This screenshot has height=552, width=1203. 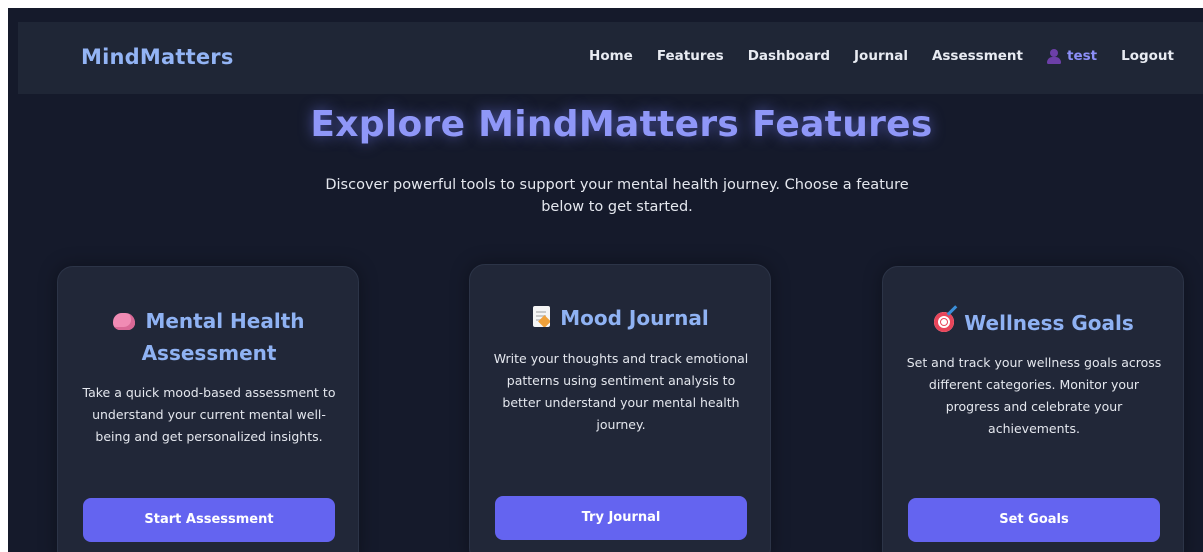 What do you see at coordinates (621, 518) in the screenshot?
I see `try-journal-button: Try Journal` at bounding box center [621, 518].